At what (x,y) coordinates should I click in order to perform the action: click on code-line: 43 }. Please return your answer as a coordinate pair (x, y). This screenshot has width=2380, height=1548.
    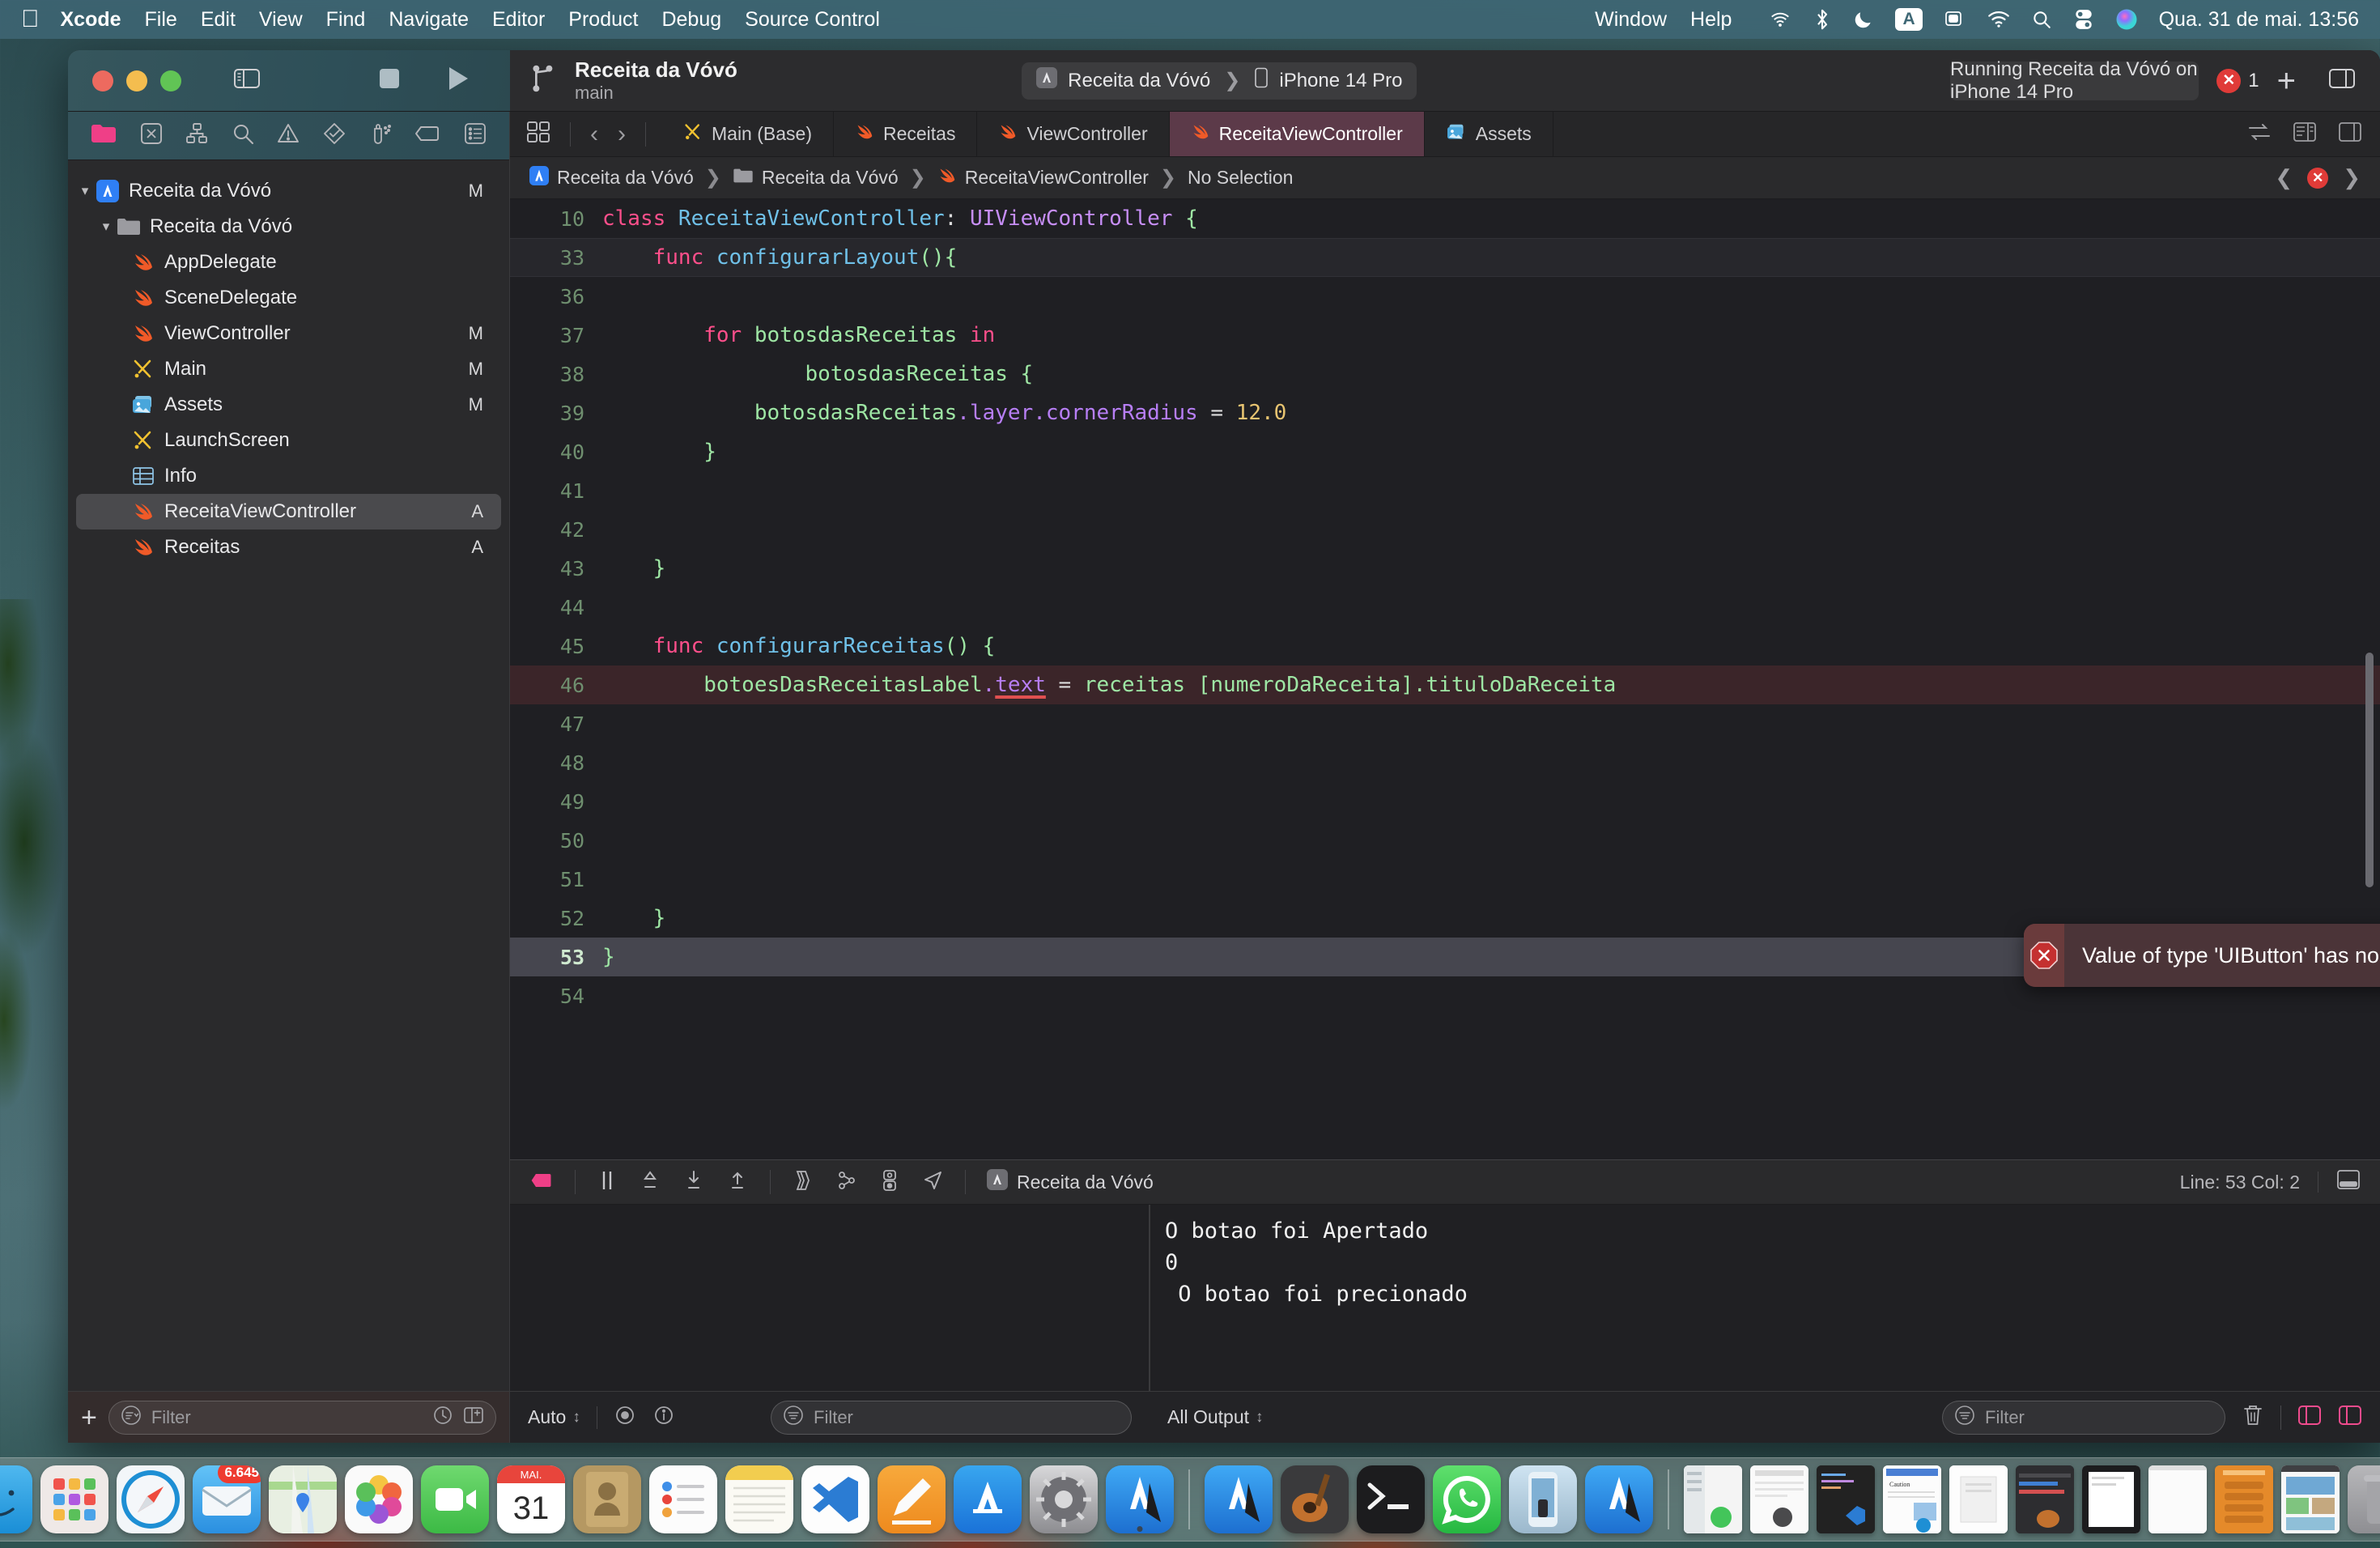
    Looking at the image, I should click on (1445, 569).